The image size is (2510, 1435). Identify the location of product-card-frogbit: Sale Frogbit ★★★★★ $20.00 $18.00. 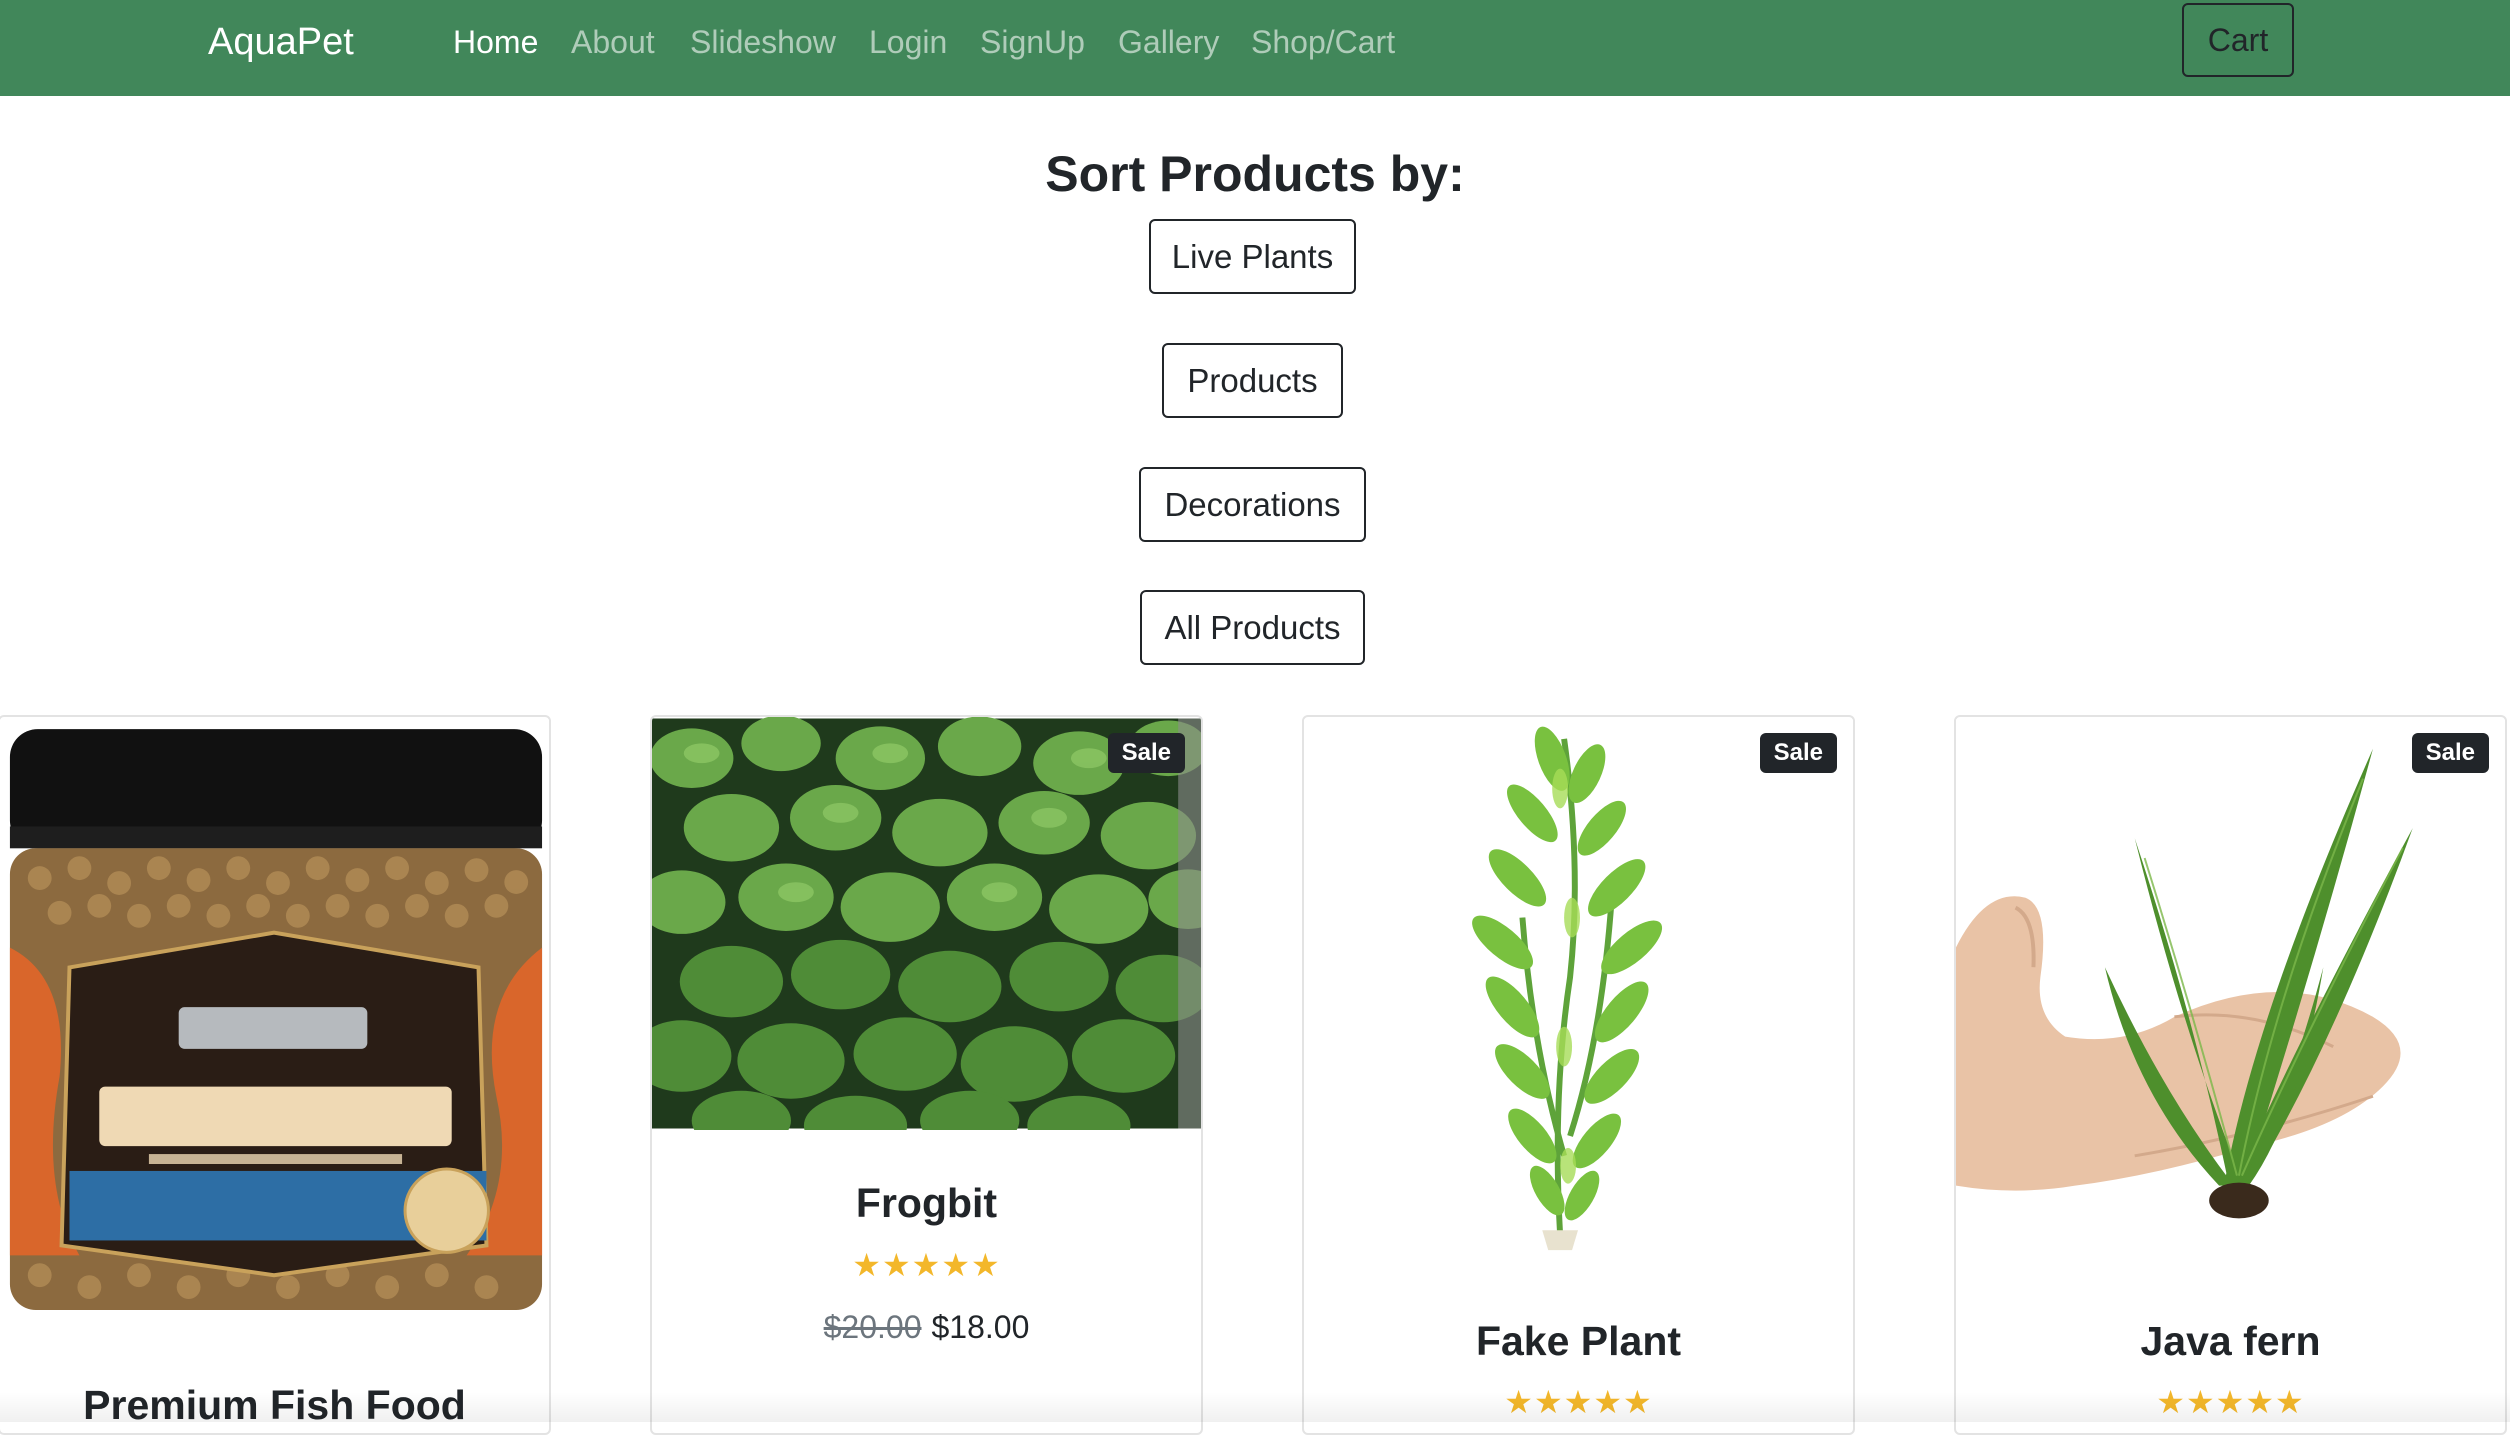
(926, 1075).